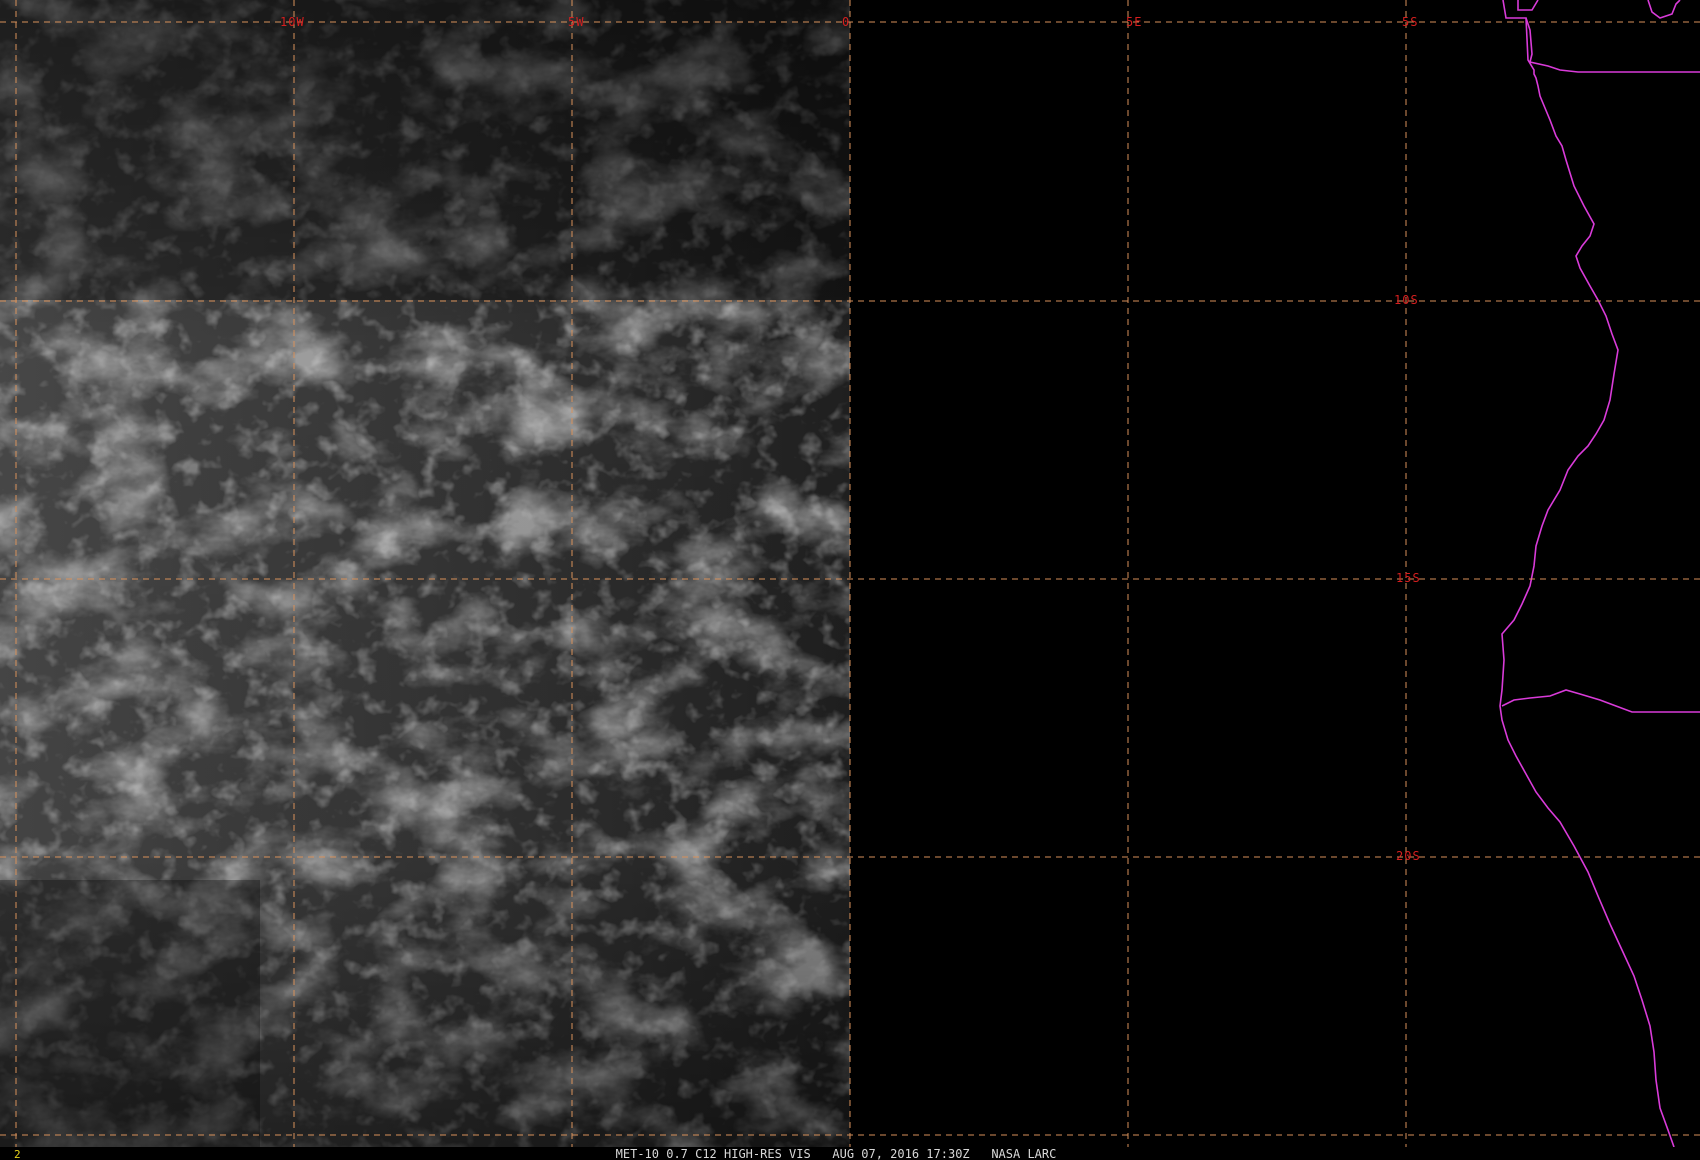 Image resolution: width=1700 pixels, height=1160 pixels. What do you see at coordinates (1410, 22) in the screenshot?
I see `lat-label-5s: 5S` at bounding box center [1410, 22].